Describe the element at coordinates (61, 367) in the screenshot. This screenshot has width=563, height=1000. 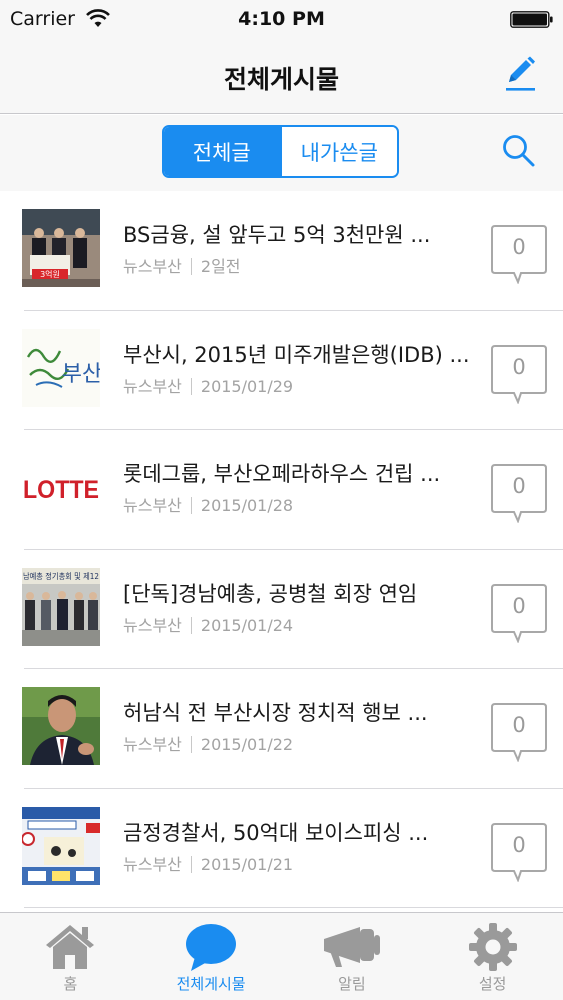
I see `post-thumbnail: 부산` at that location.